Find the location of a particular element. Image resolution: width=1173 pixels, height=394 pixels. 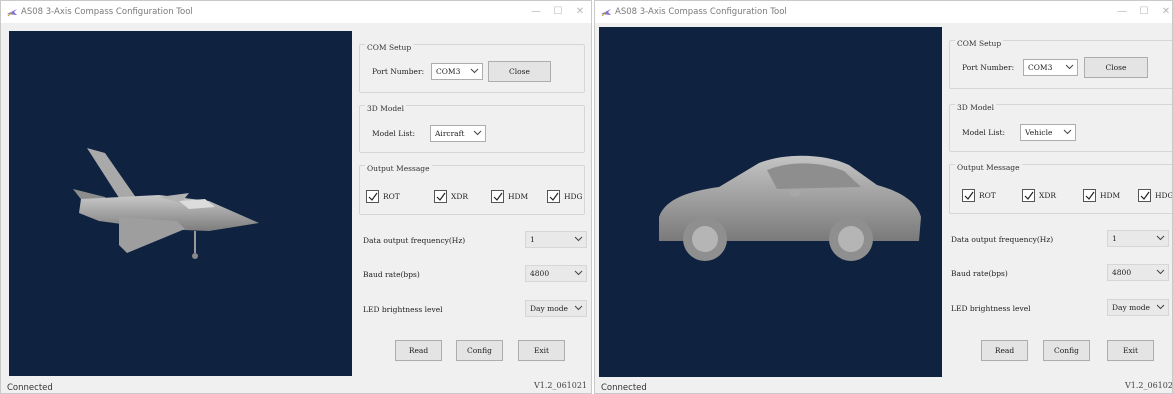

aircraft-model-icon is located at coordinates (166, 203).